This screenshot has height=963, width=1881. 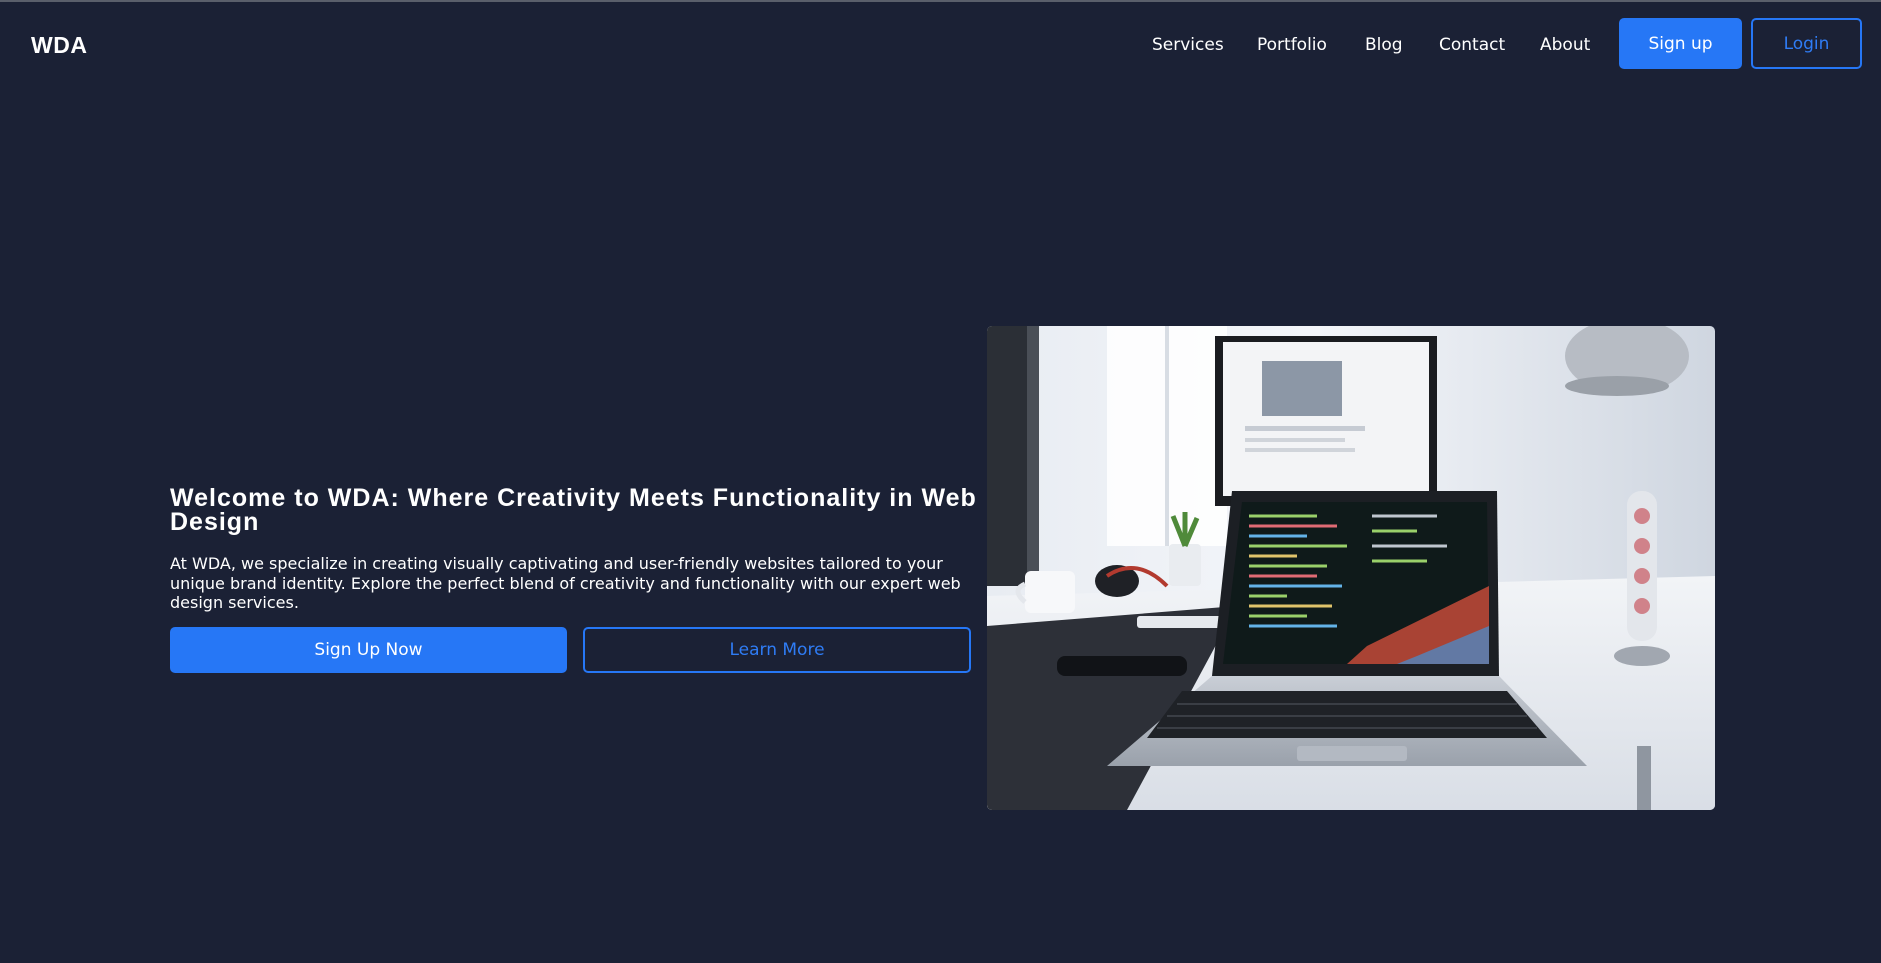 What do you see at coordinates (1565, 45) in the screenshot?
I see `nav-item-about: About` at bounding box center [1565, 45].